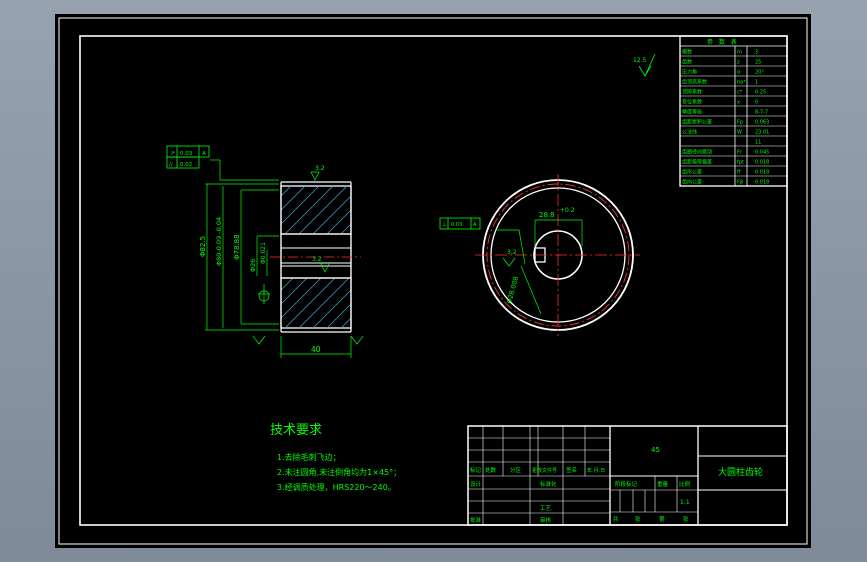  What do you see at coordinates (756, 83) in the screenshot?
I see `param-cell: 1` at bounding box center [756, 83].